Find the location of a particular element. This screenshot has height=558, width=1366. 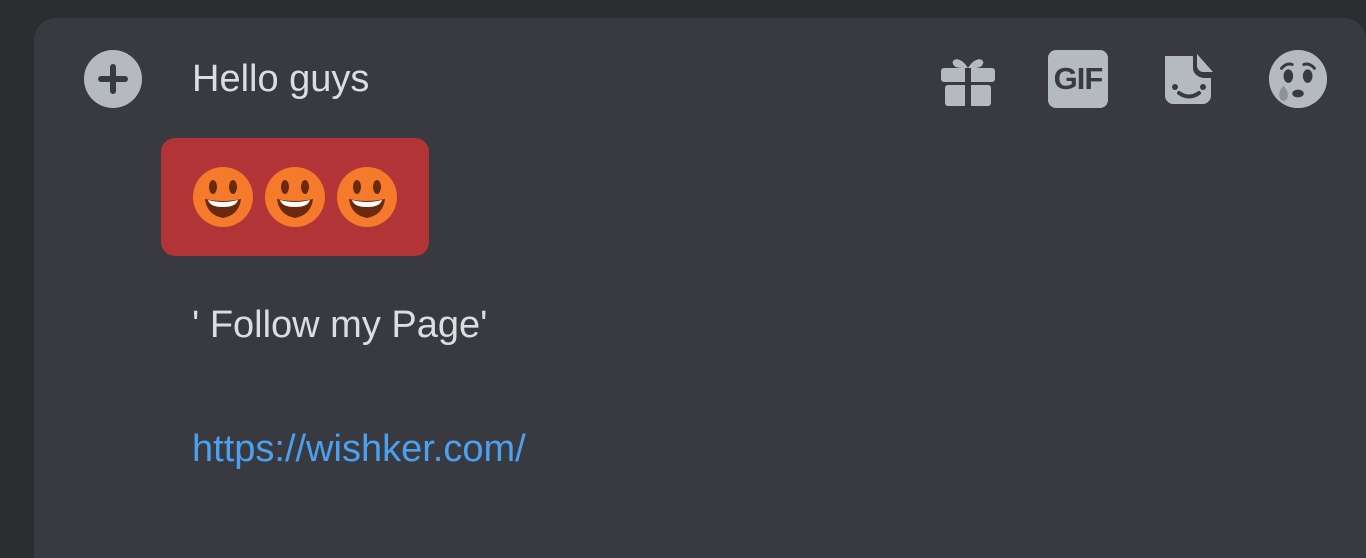

gift-button is located at coordinates (968, 79).